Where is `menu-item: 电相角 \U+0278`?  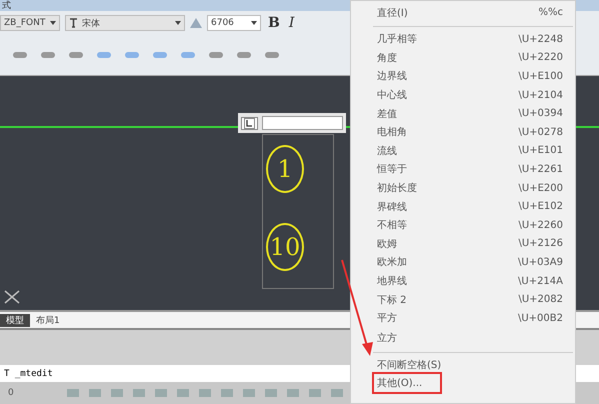 menu-item: 电相角 \U+0278 is located at coordinates (473, 132).